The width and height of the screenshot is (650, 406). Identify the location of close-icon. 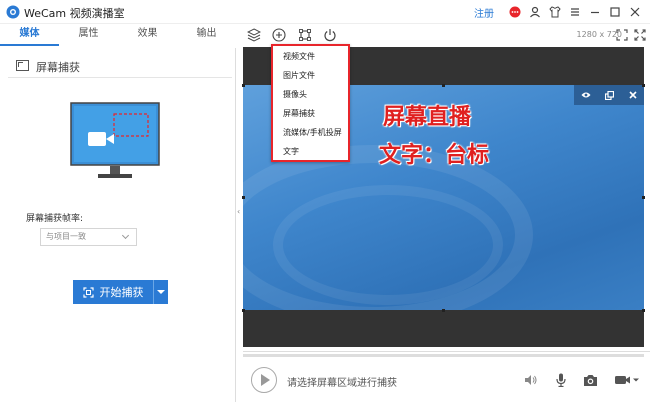
(635, 12).